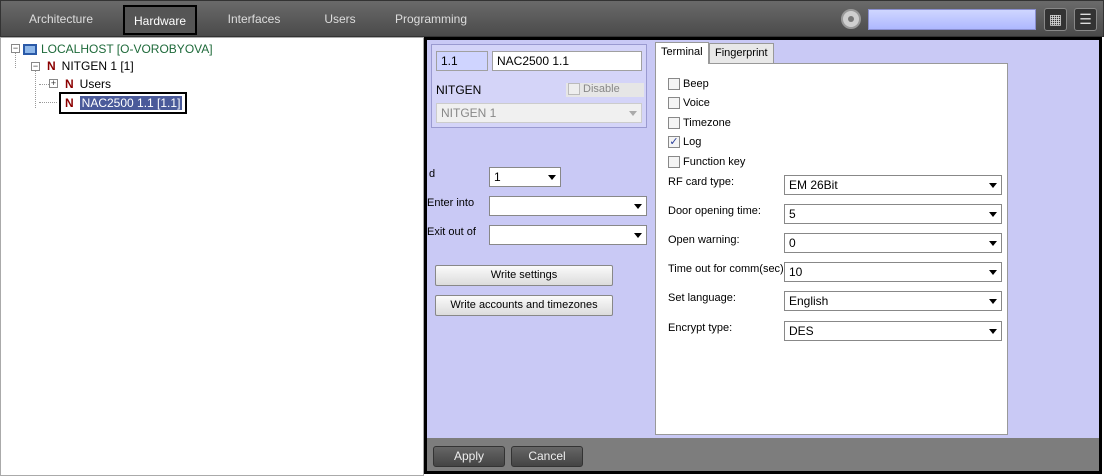 This screenshot has width=1104, height=476. What do you see at coordinates (714, 162) in the screenshot?
I see `function-key-label: Function key` at bounding box center [714, 162].